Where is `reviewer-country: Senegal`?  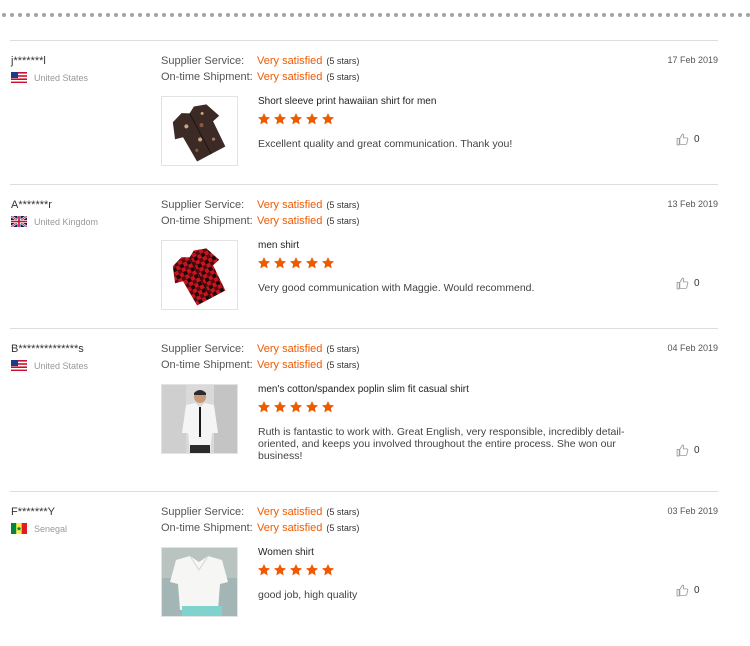
reviewer-country: Senegal is located at coordinates (39, 528).